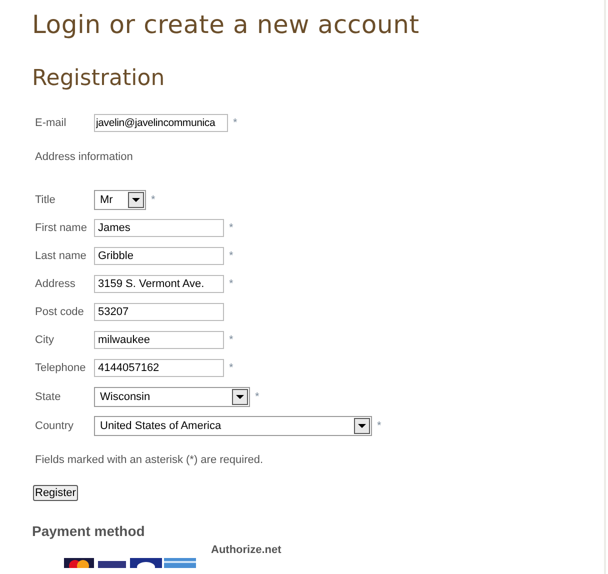 This screenshot has width=608, height=574. I want to click on email-field: javelin@javelincommunica, so click(161, 123).